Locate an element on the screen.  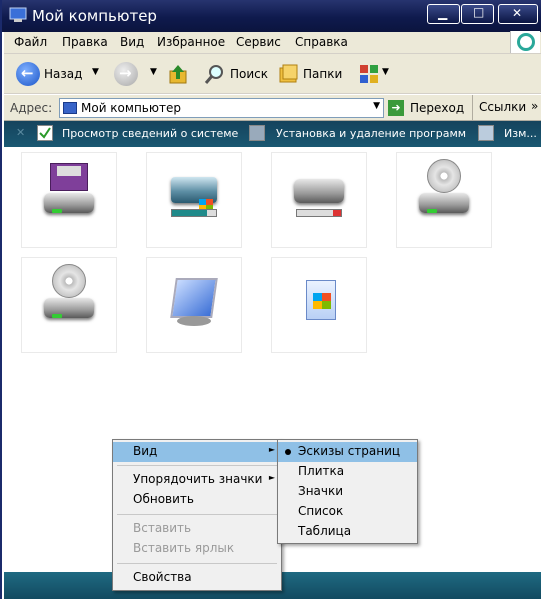
item-shared-documents is located at coordinates (319, 305).